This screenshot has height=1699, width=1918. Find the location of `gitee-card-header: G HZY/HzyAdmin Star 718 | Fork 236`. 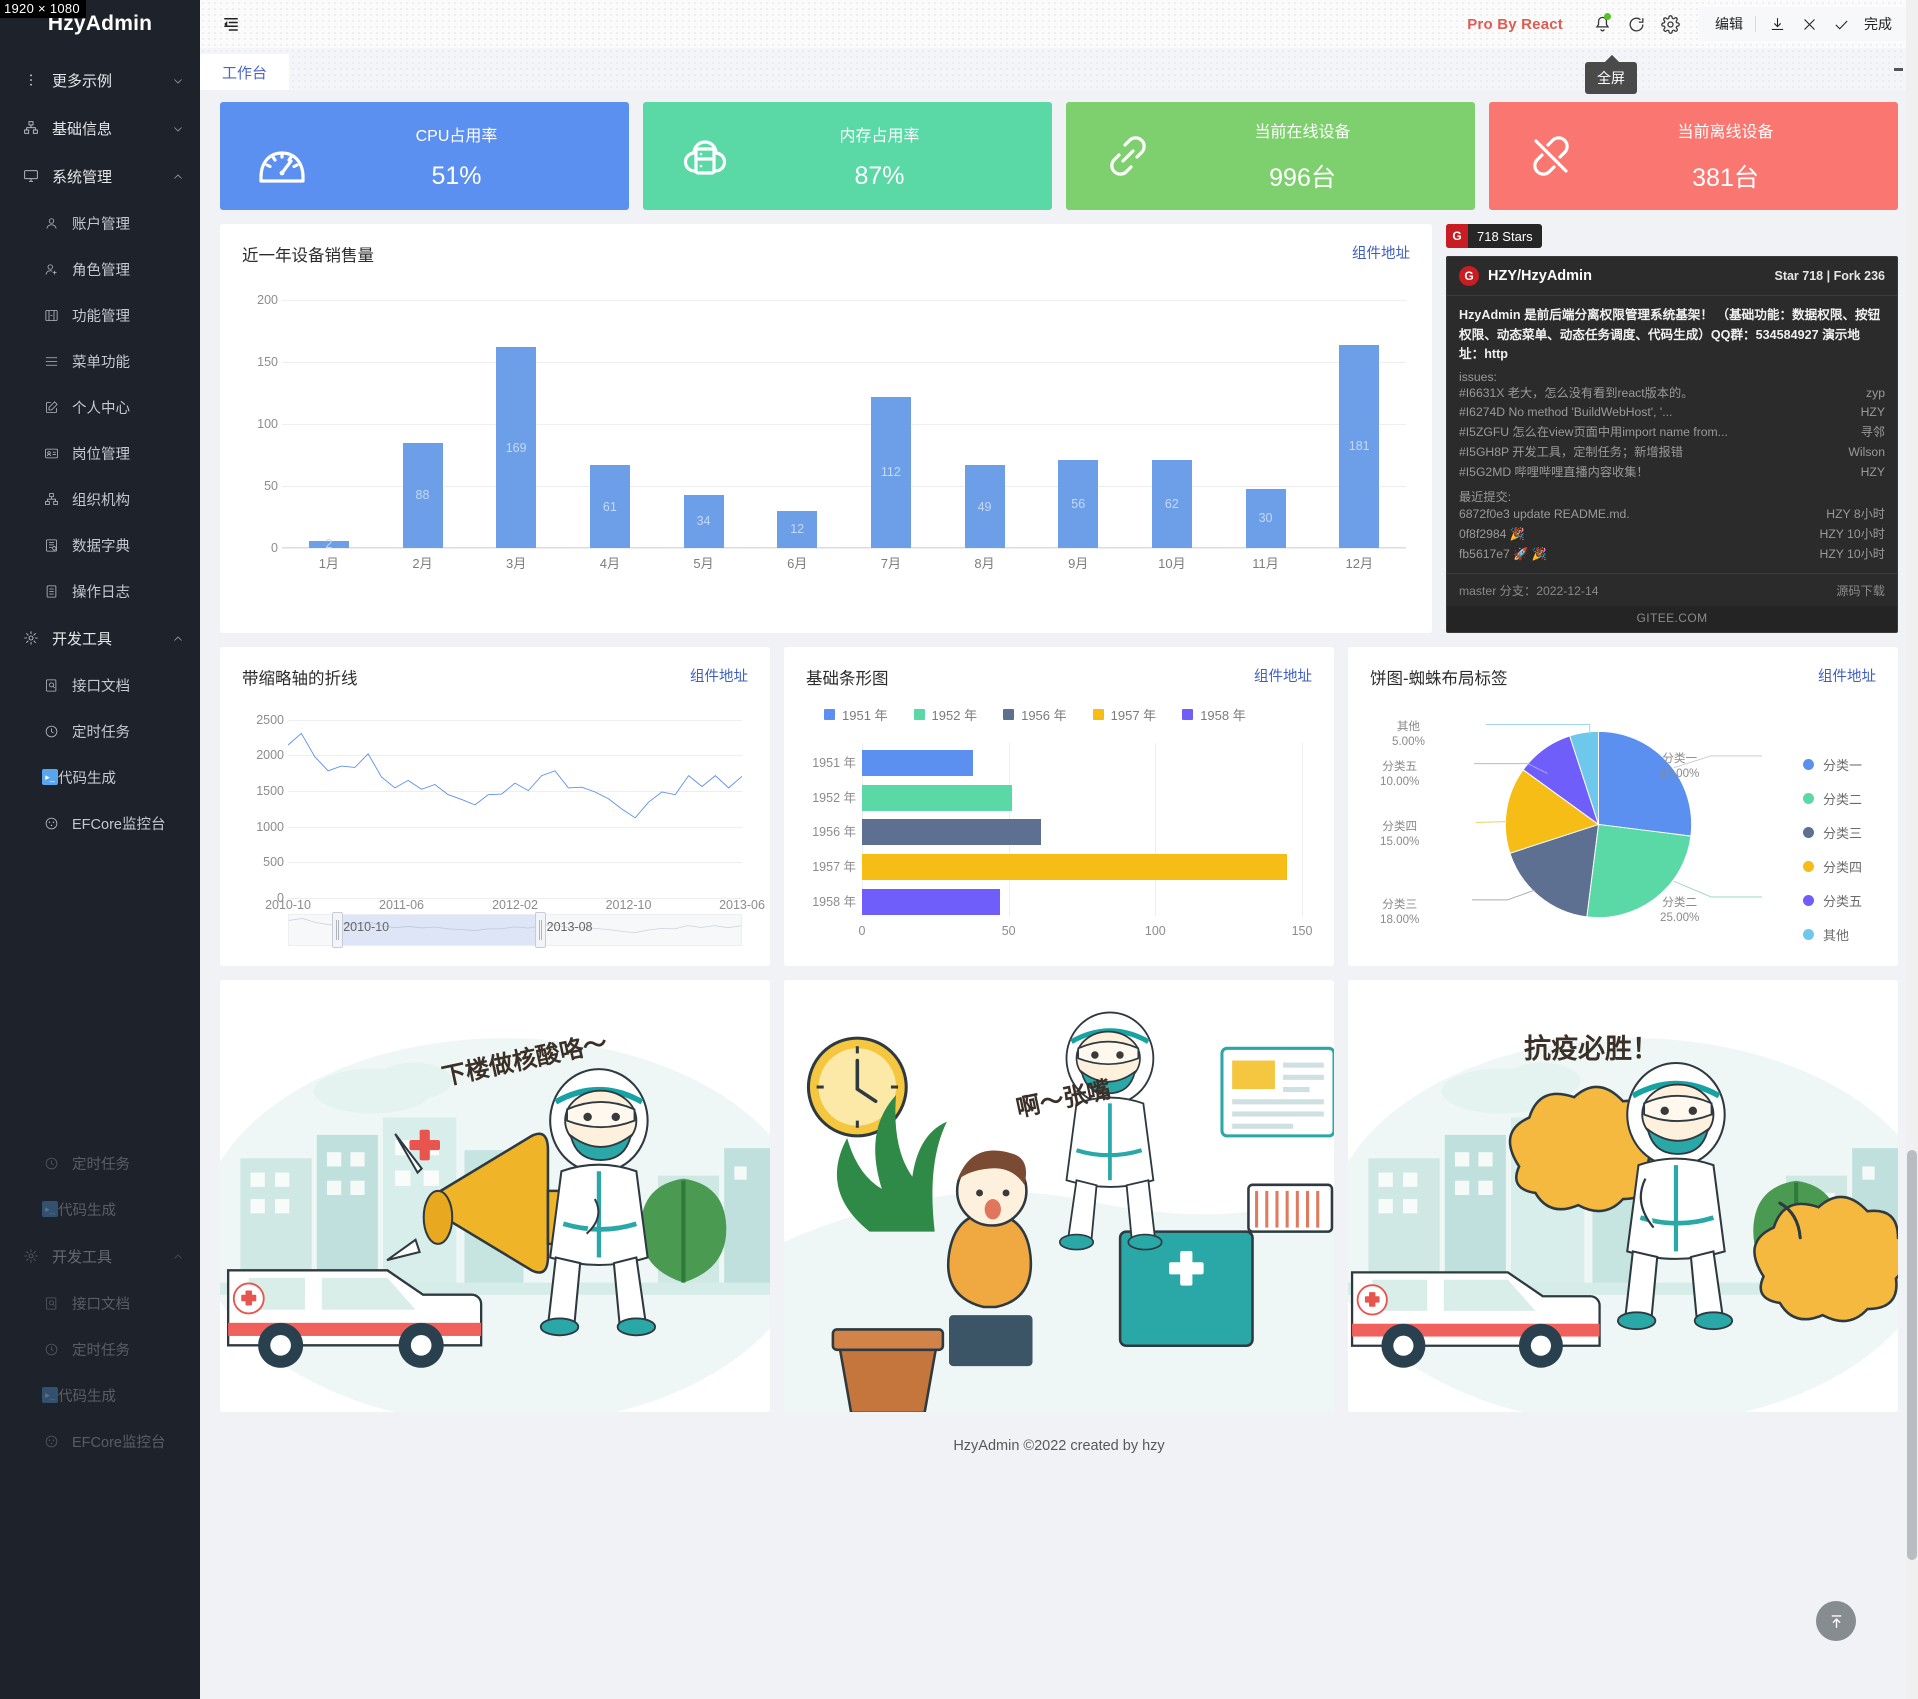

gitee-card-header: G HZY/HzyAdmin Star 718 | Fork 236 is located at coordinates (1672, 276).